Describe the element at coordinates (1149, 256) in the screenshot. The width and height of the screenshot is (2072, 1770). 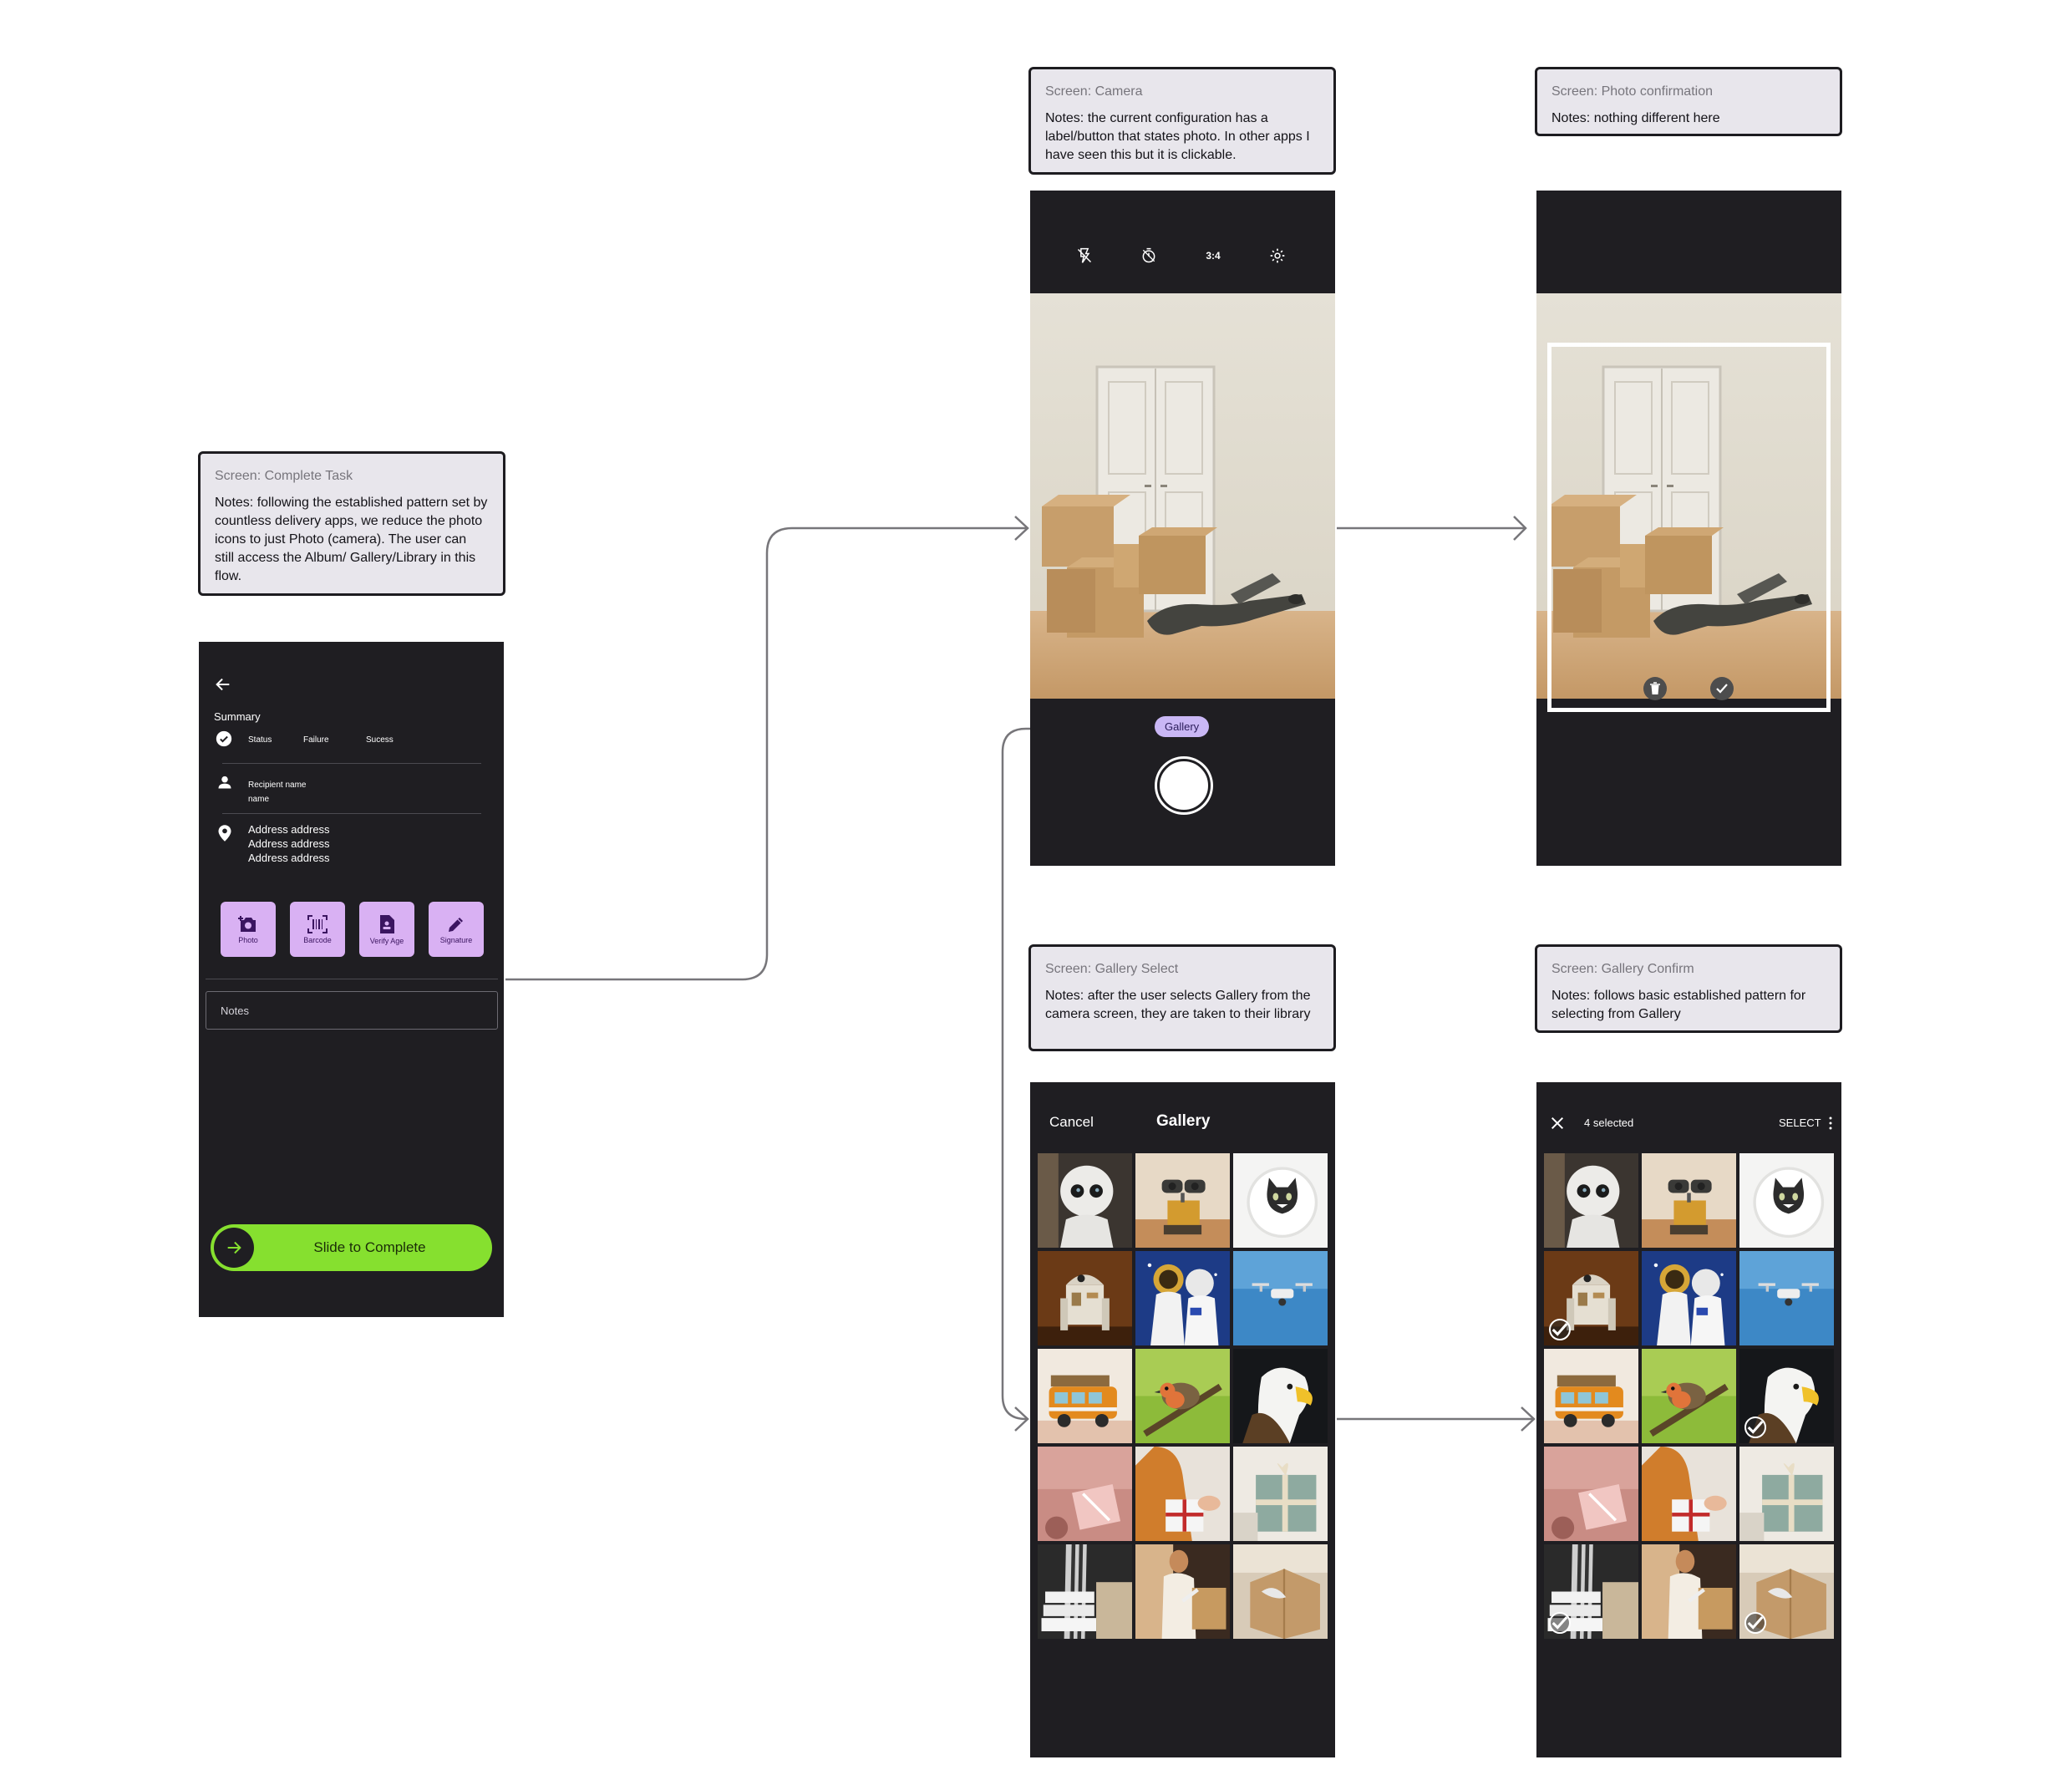
I see `timer-icon` at that location.